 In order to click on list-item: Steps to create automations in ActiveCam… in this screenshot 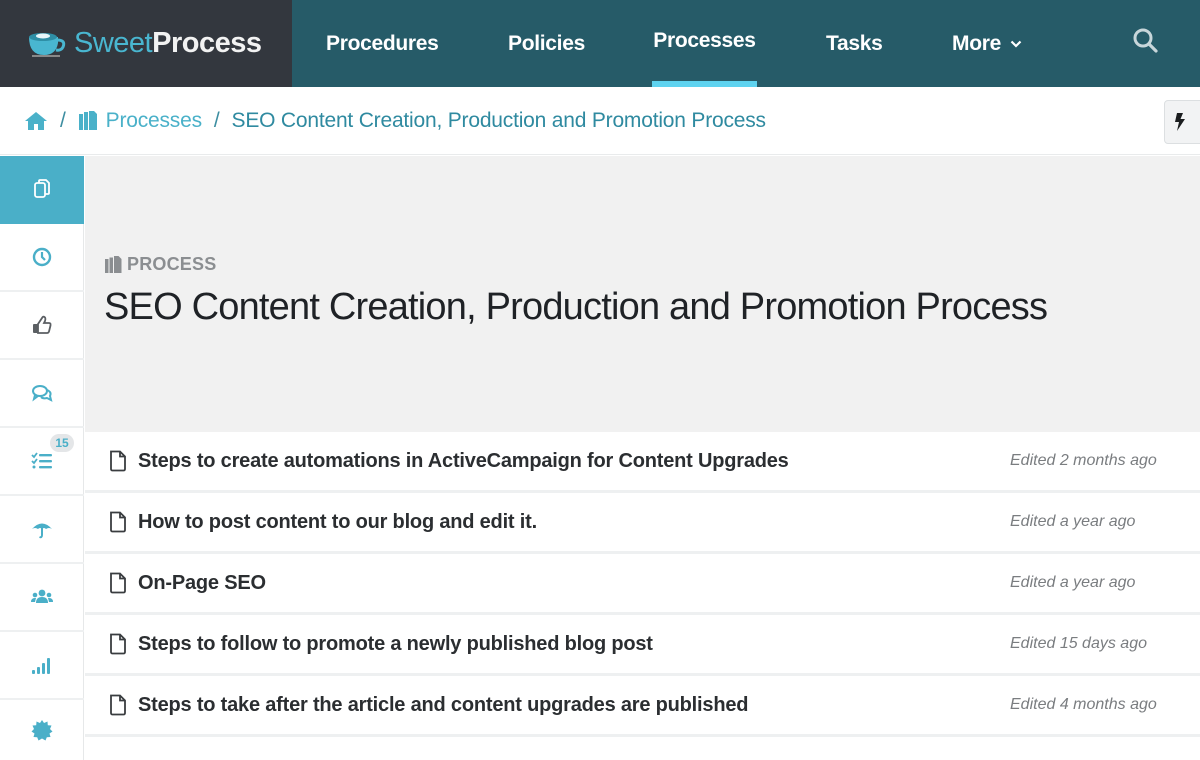, I will do `click(642, 462)`.